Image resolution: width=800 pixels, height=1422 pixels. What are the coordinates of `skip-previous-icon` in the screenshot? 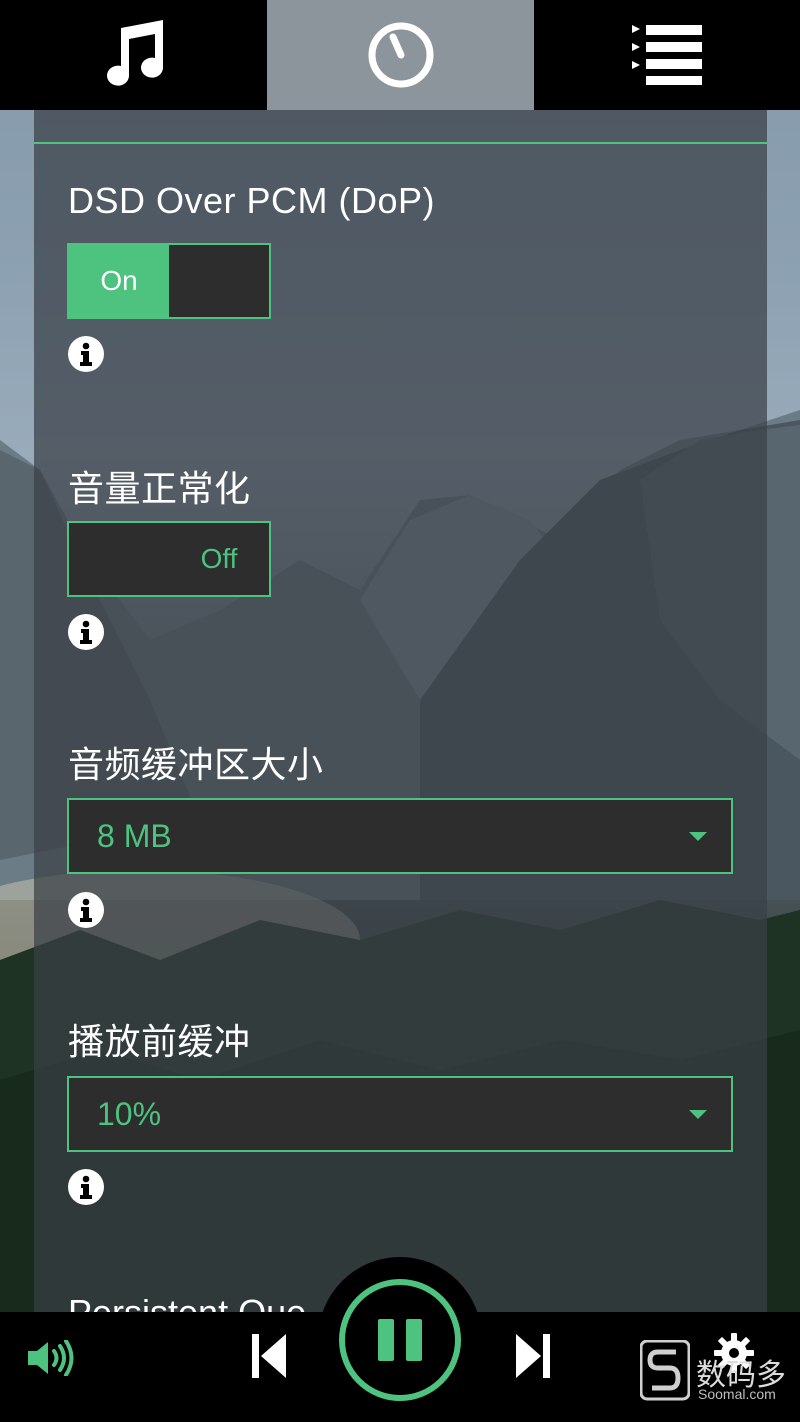 It's located at (269, 1356).